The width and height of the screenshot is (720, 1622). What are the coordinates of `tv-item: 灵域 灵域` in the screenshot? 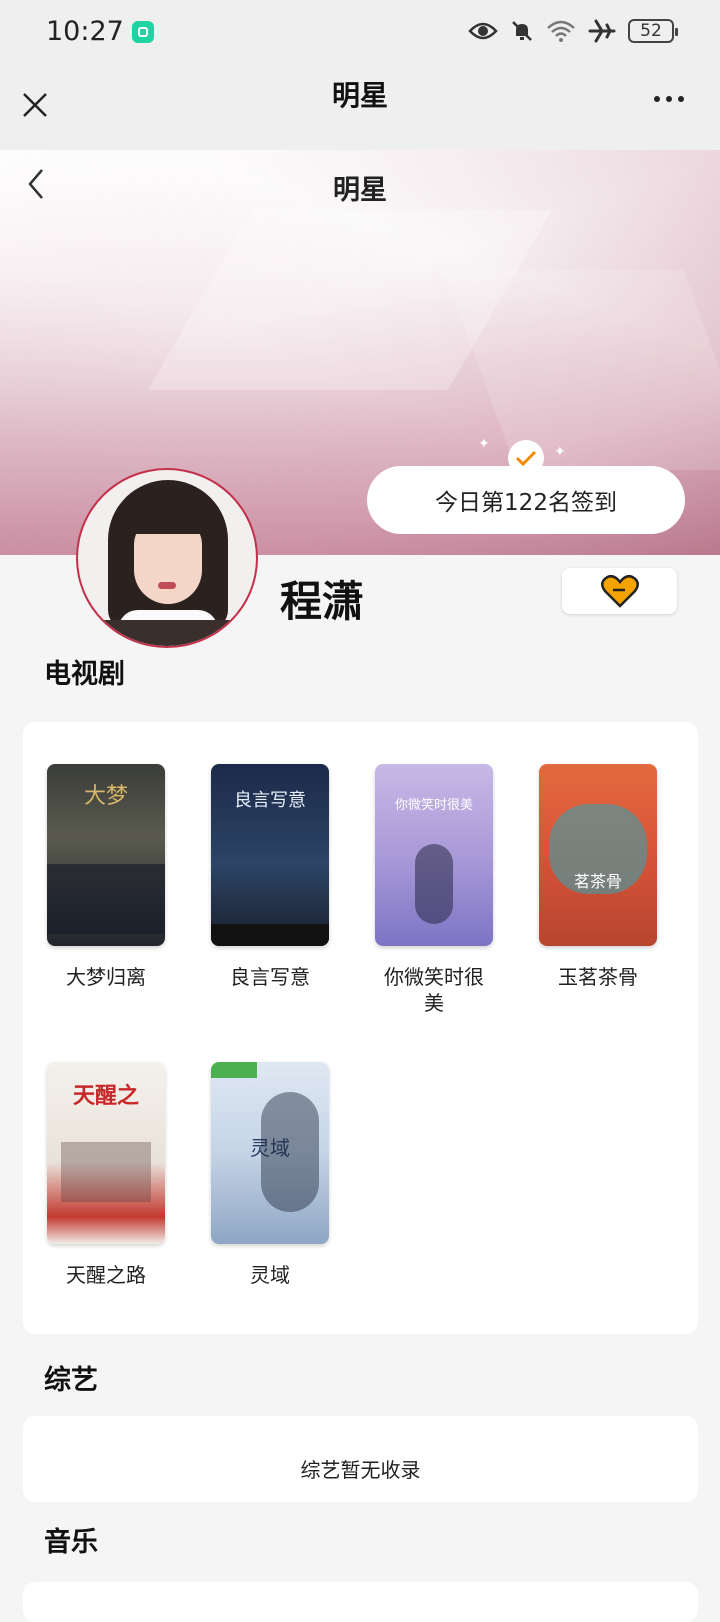 It's located at (270, 1175).